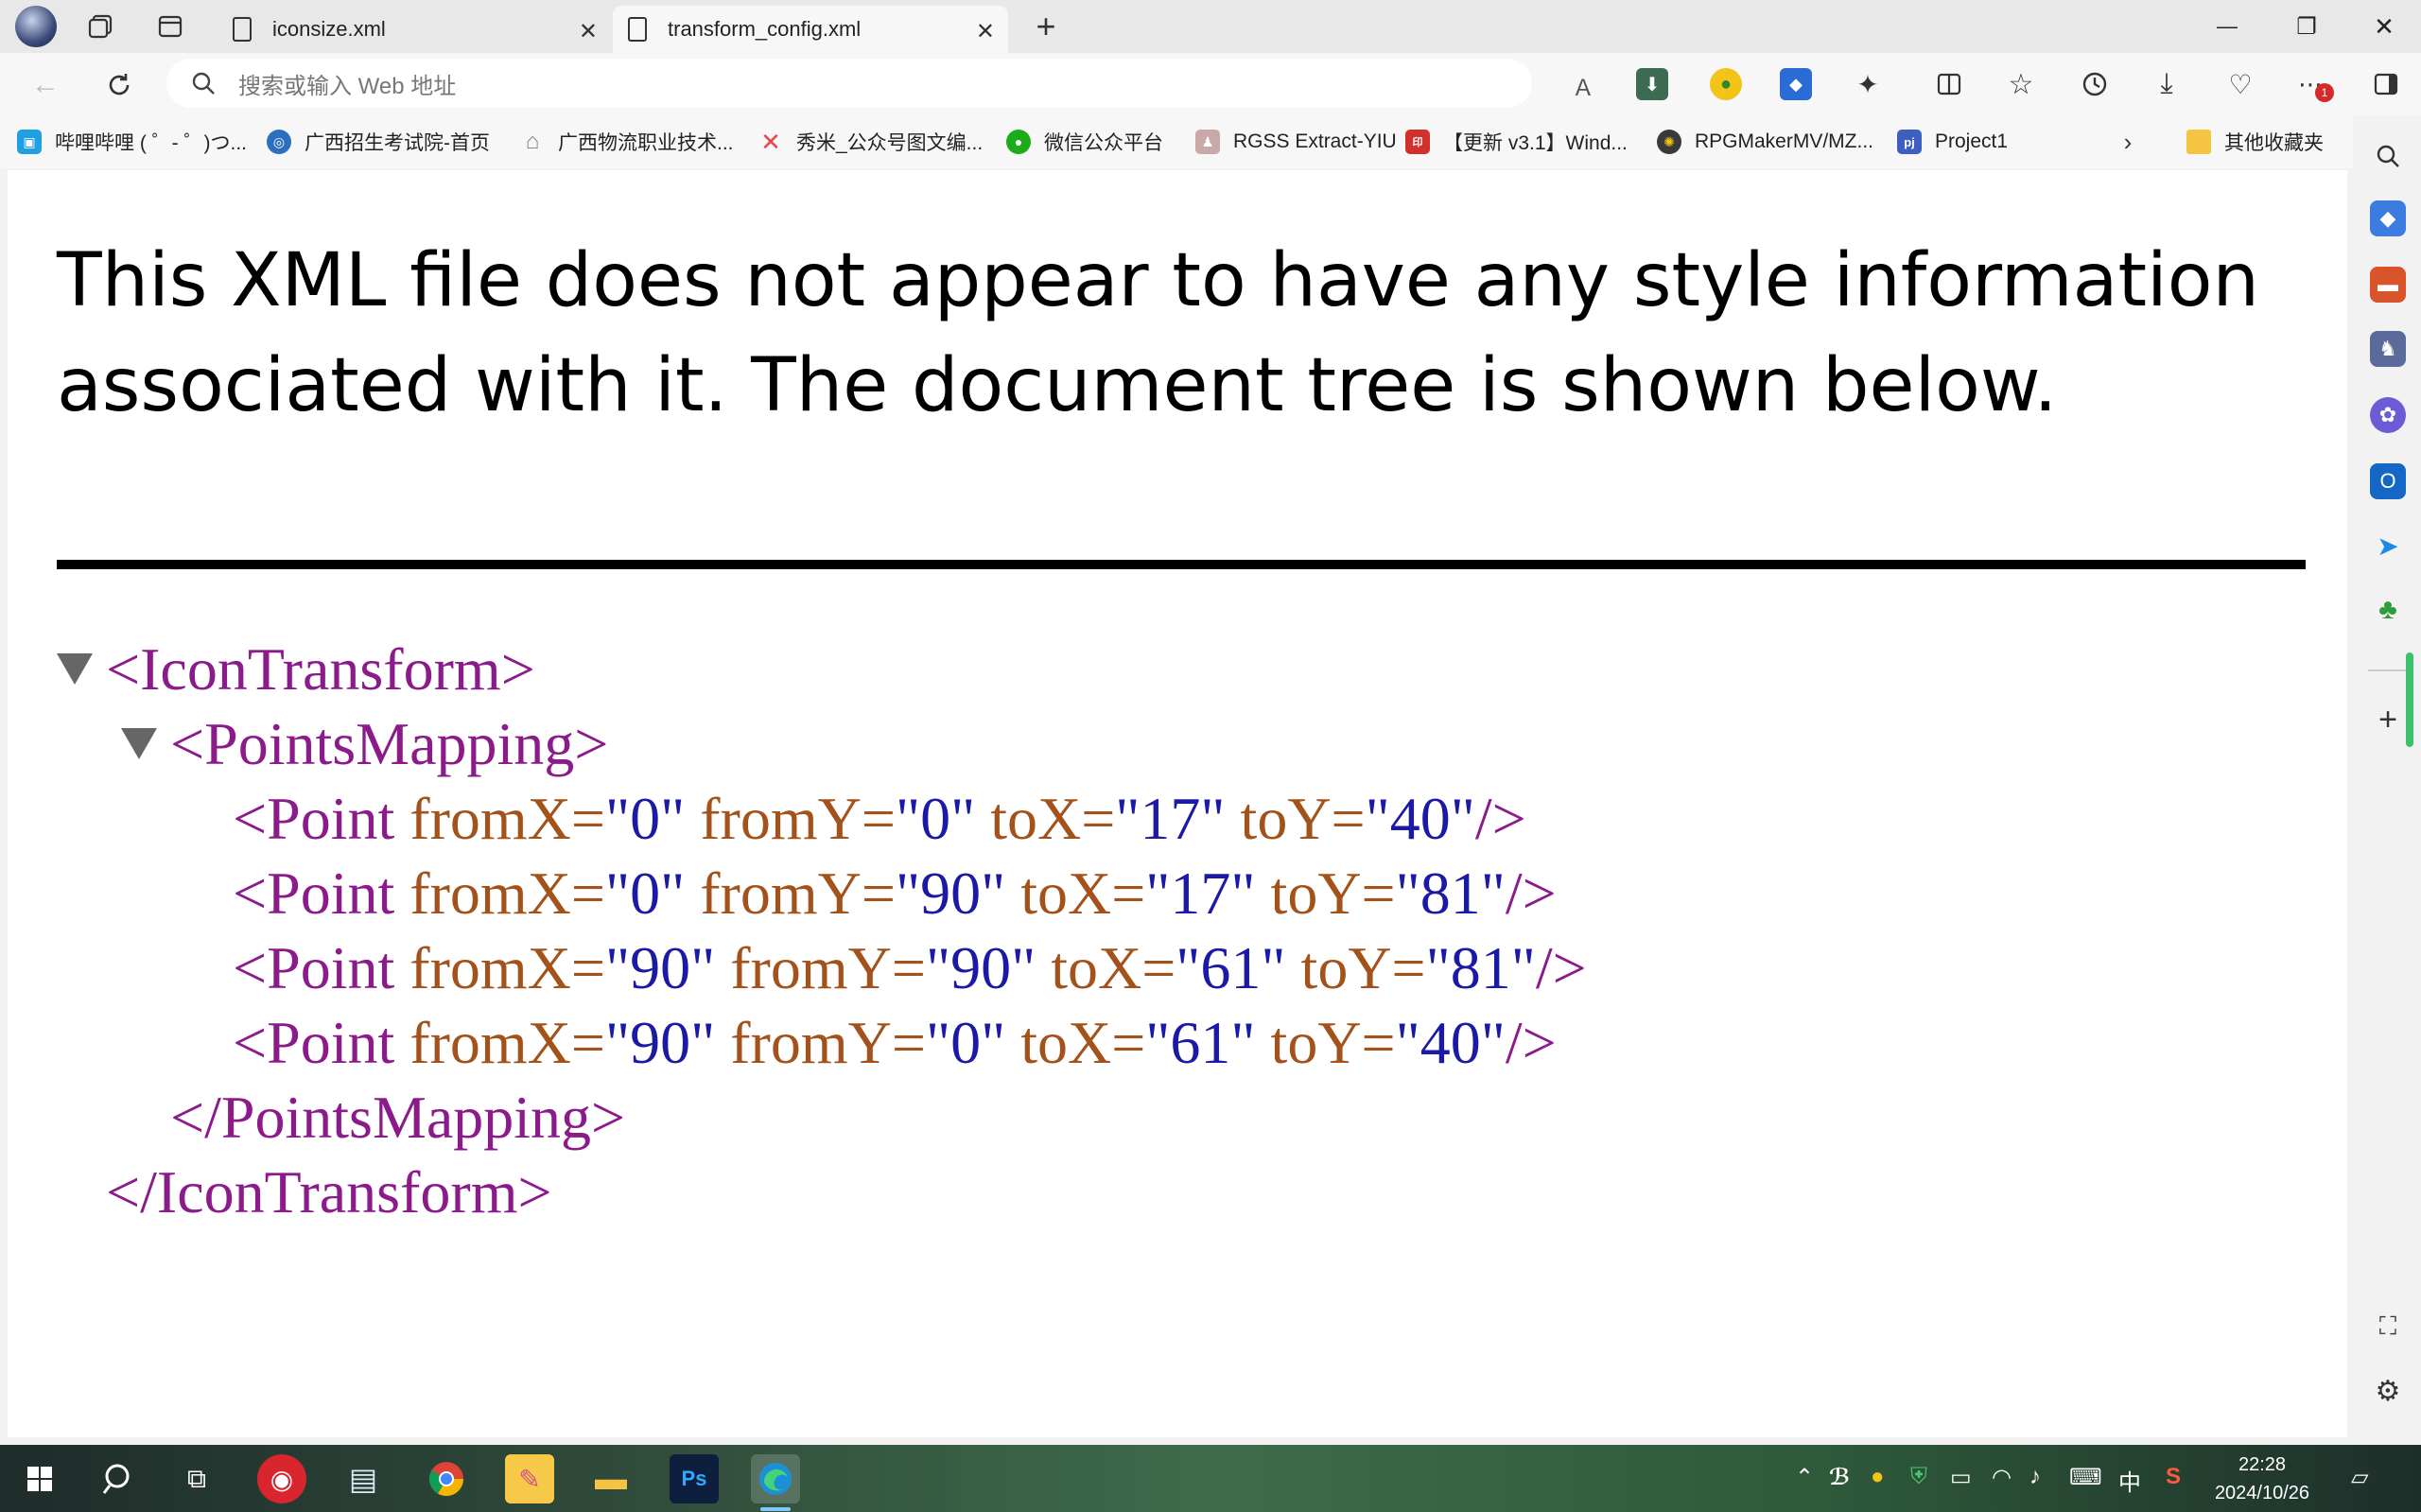  I want to click on send-icon: ➤, so click(2388, 546).